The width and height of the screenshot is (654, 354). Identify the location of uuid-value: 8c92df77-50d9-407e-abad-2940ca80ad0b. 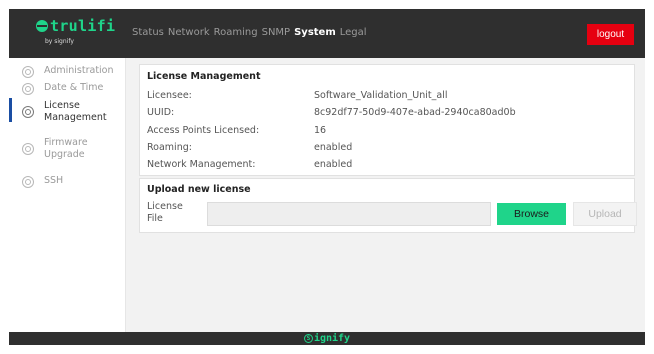
(415, 112).